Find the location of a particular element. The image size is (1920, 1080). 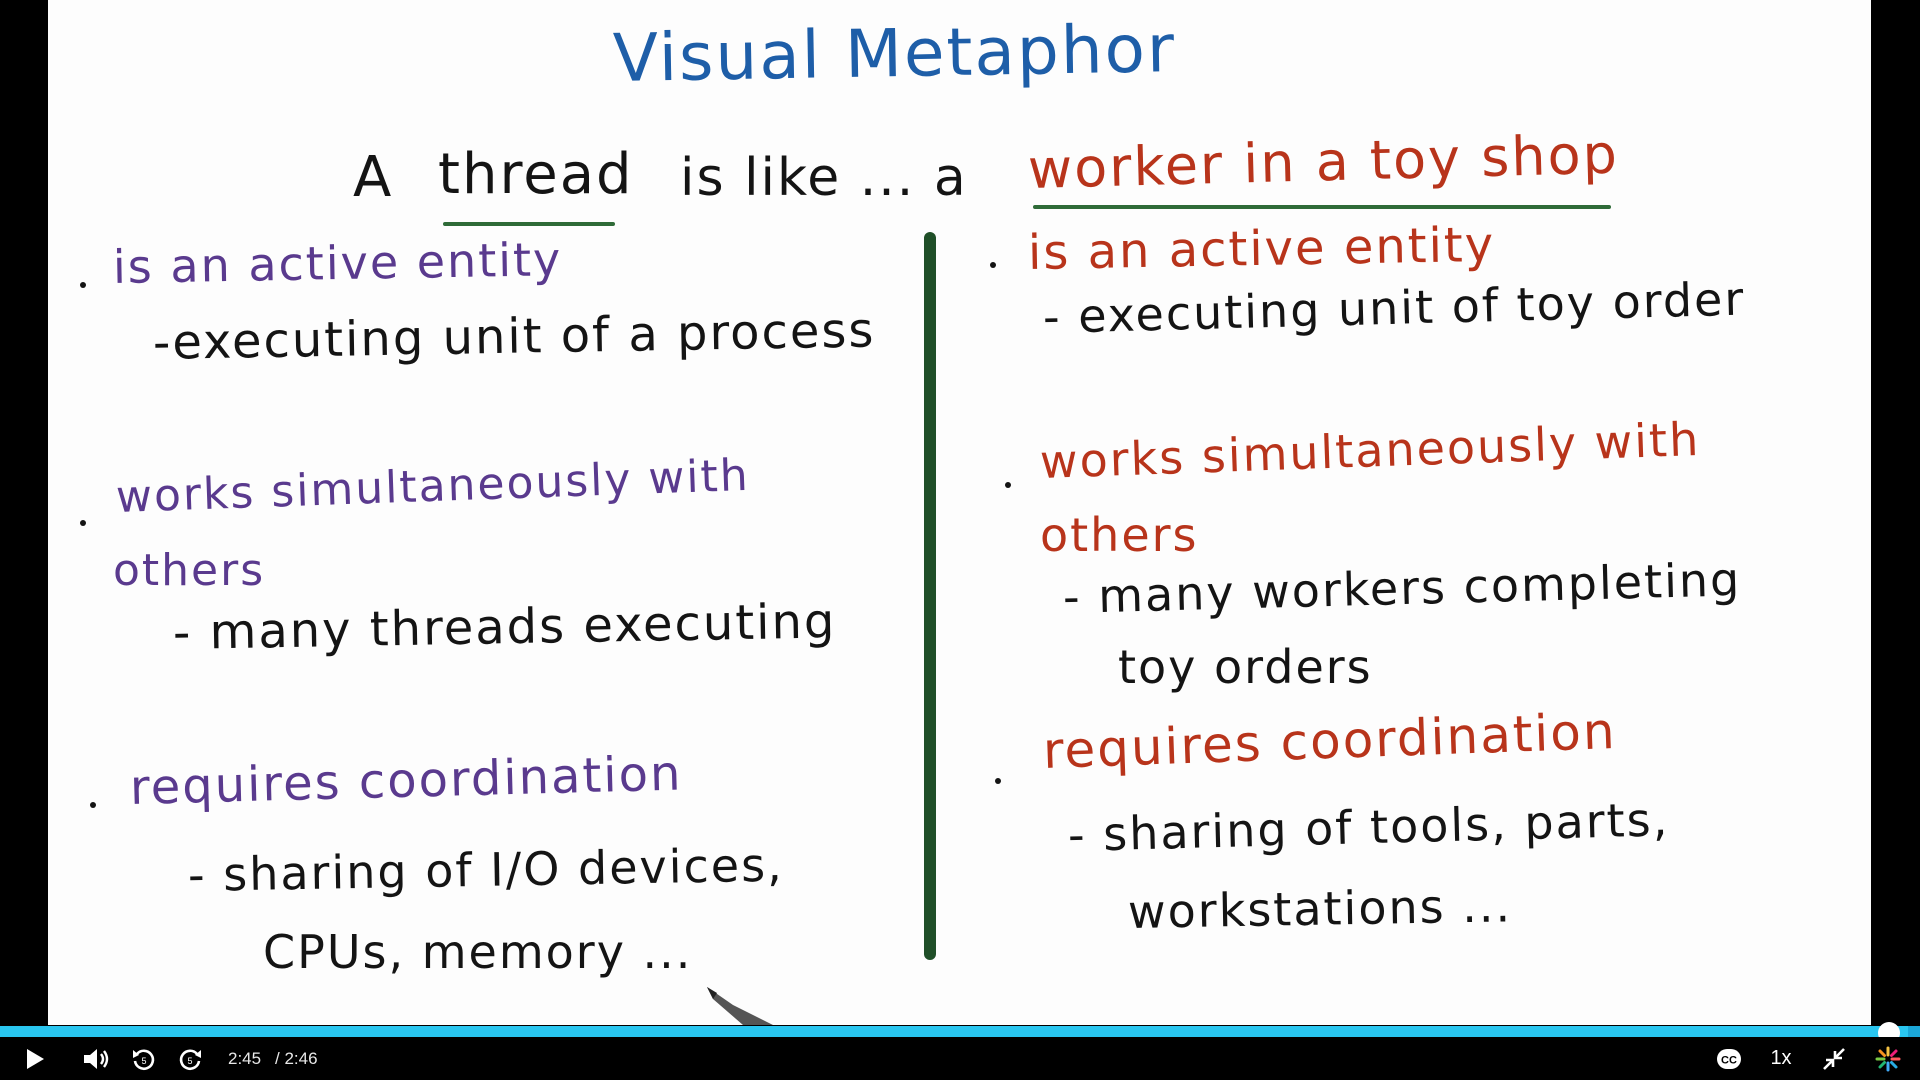

column-divider is located at coordinates (930, 596).